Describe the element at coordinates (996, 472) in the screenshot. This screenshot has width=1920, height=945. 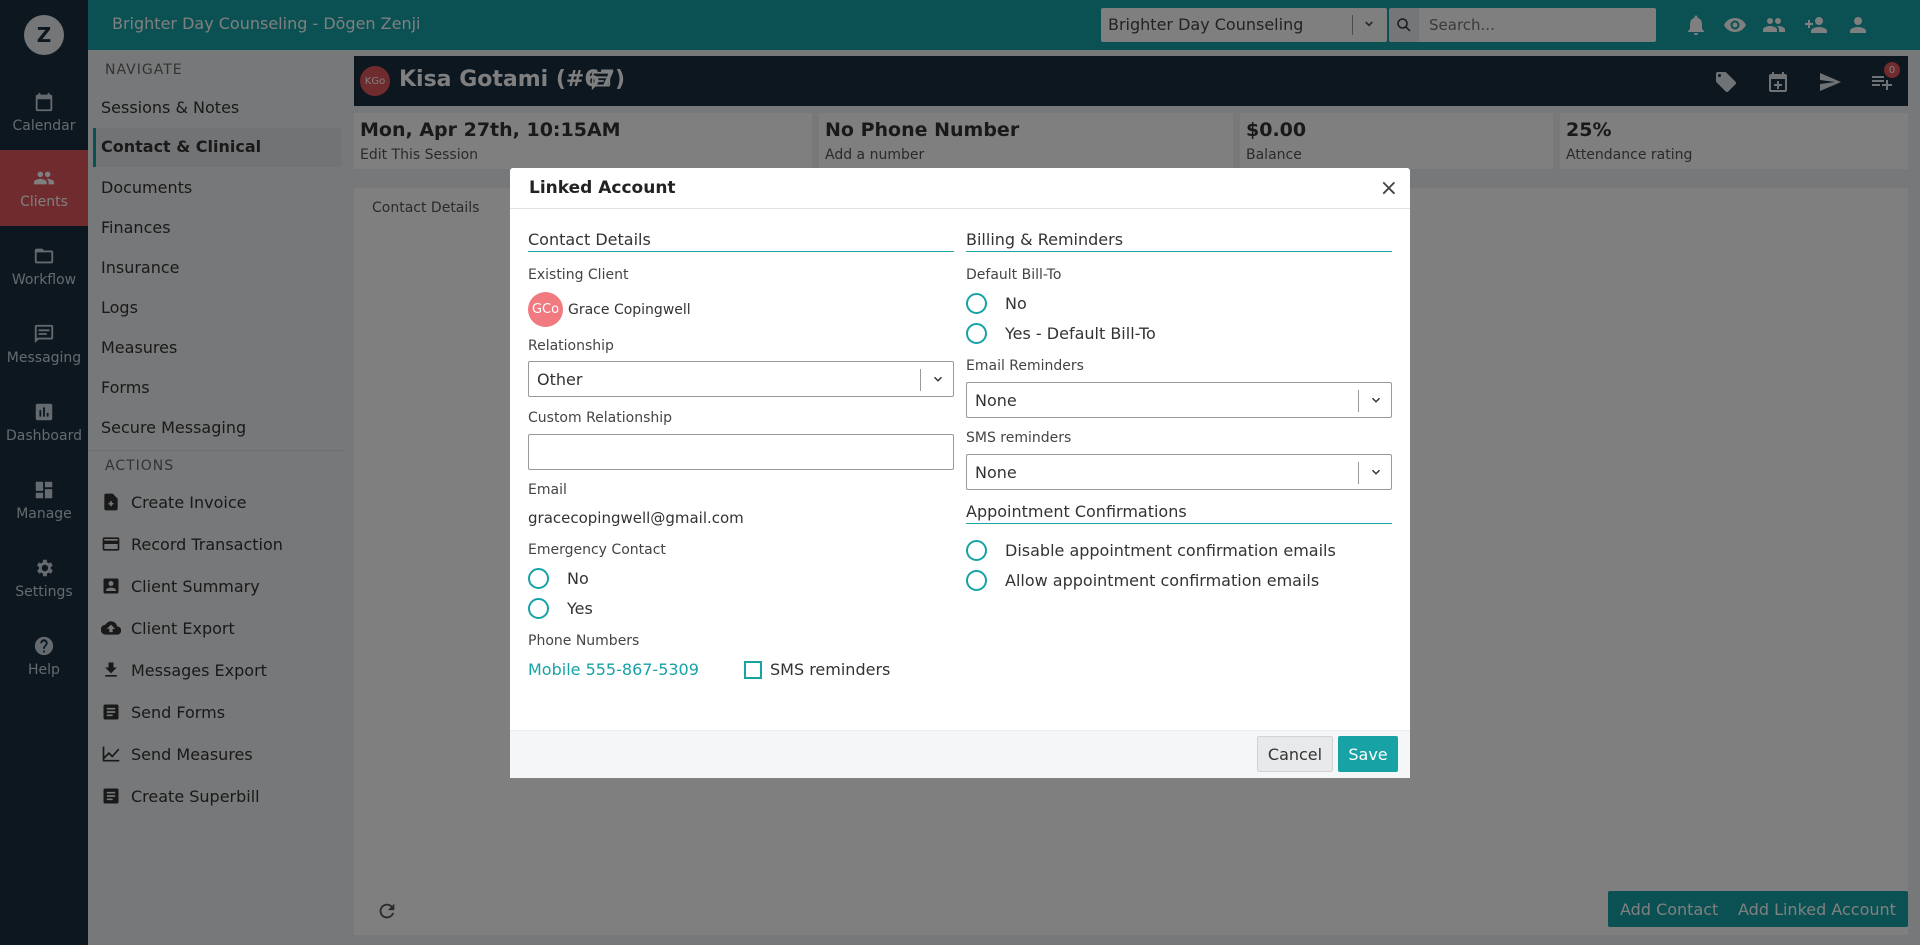
I see `sms-reminders-value: None` at that location.